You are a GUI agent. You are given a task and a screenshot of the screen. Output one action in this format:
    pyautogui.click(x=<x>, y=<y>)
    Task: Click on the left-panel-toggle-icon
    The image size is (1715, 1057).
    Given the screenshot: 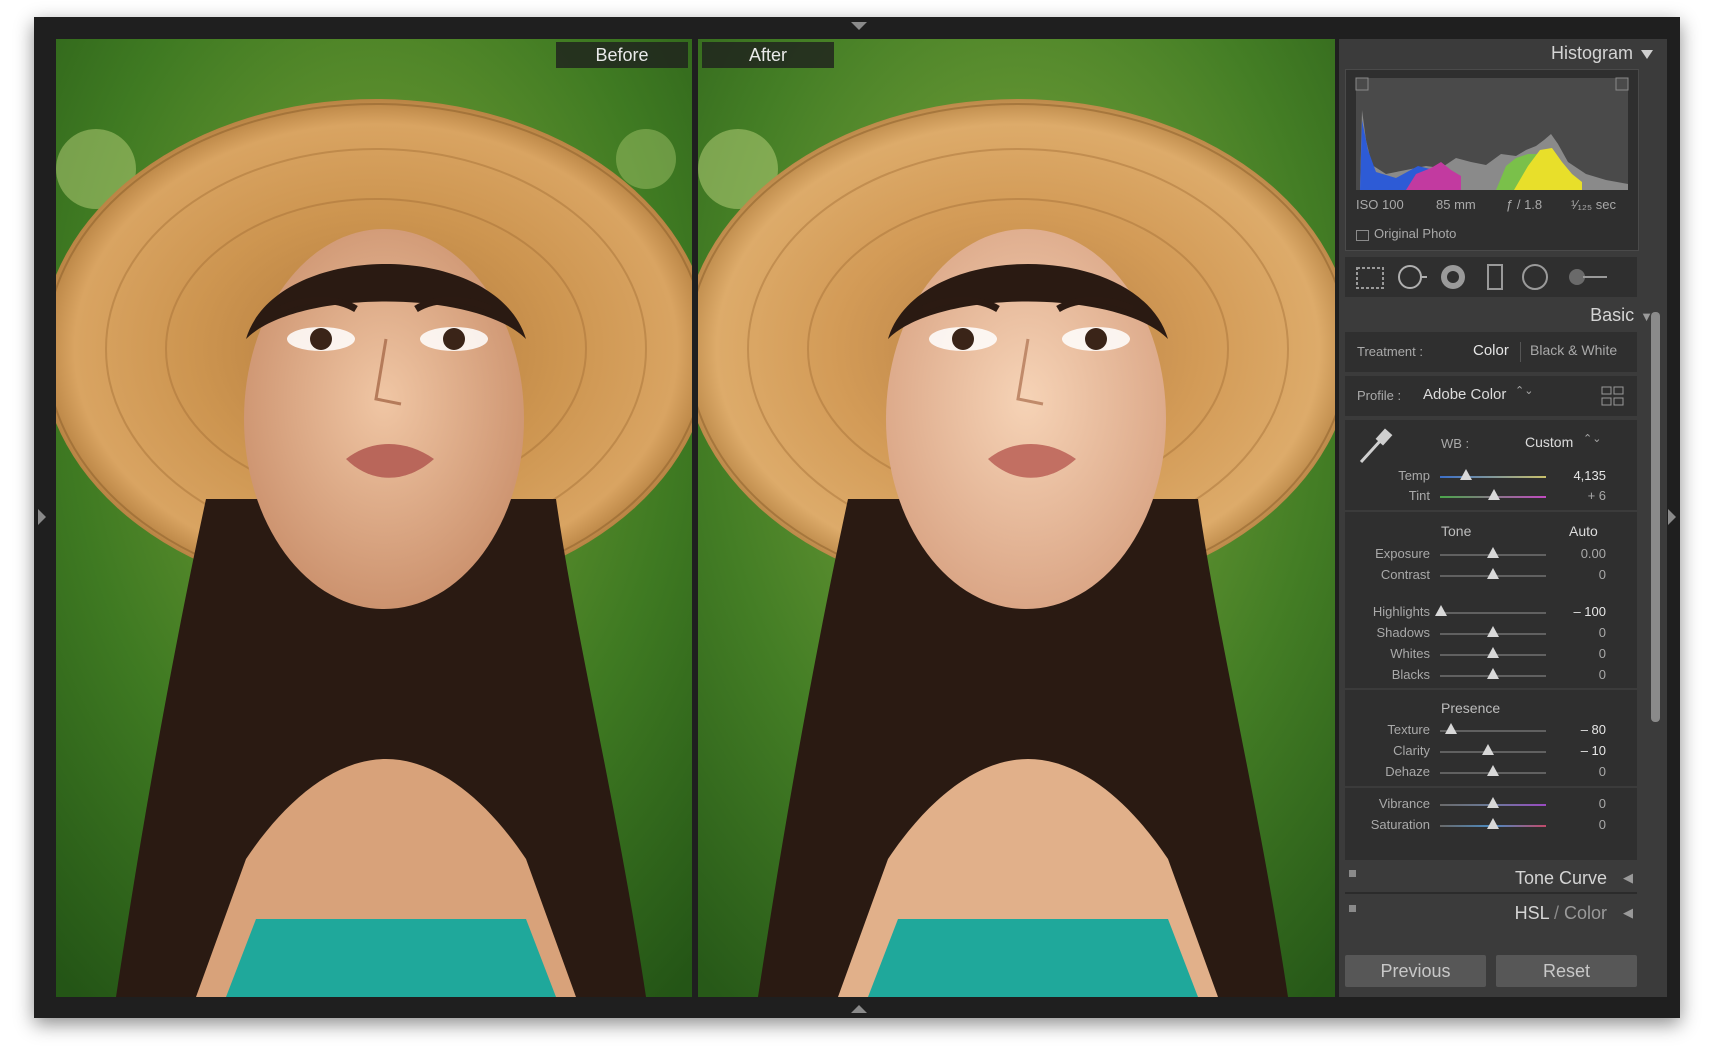 What is the action you would take?
    pyautogui.click(x=42, y=517)
    